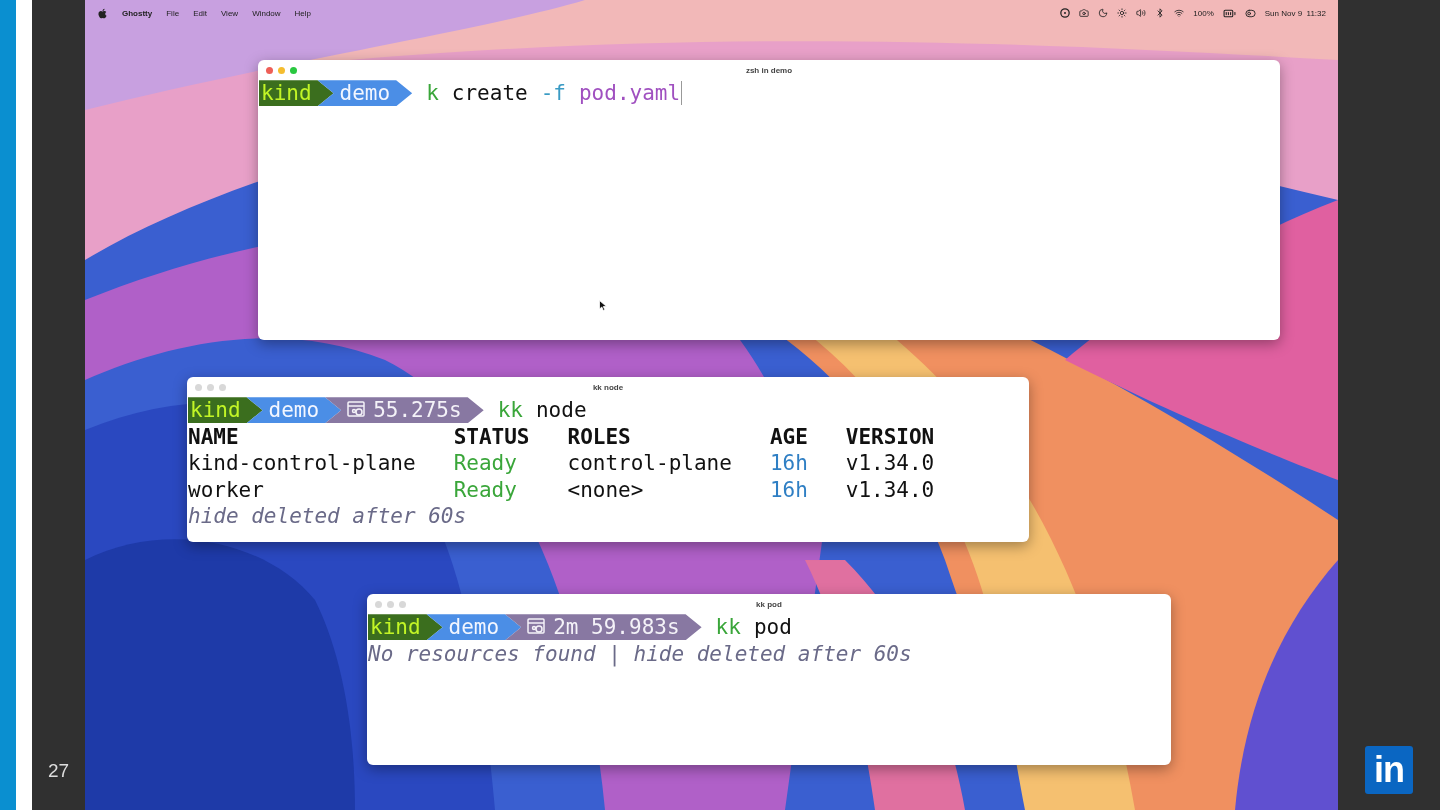 The width and height of the screenshot is (1440, 810). I want to click on battery-percent: 100%, so click(1203, 13).